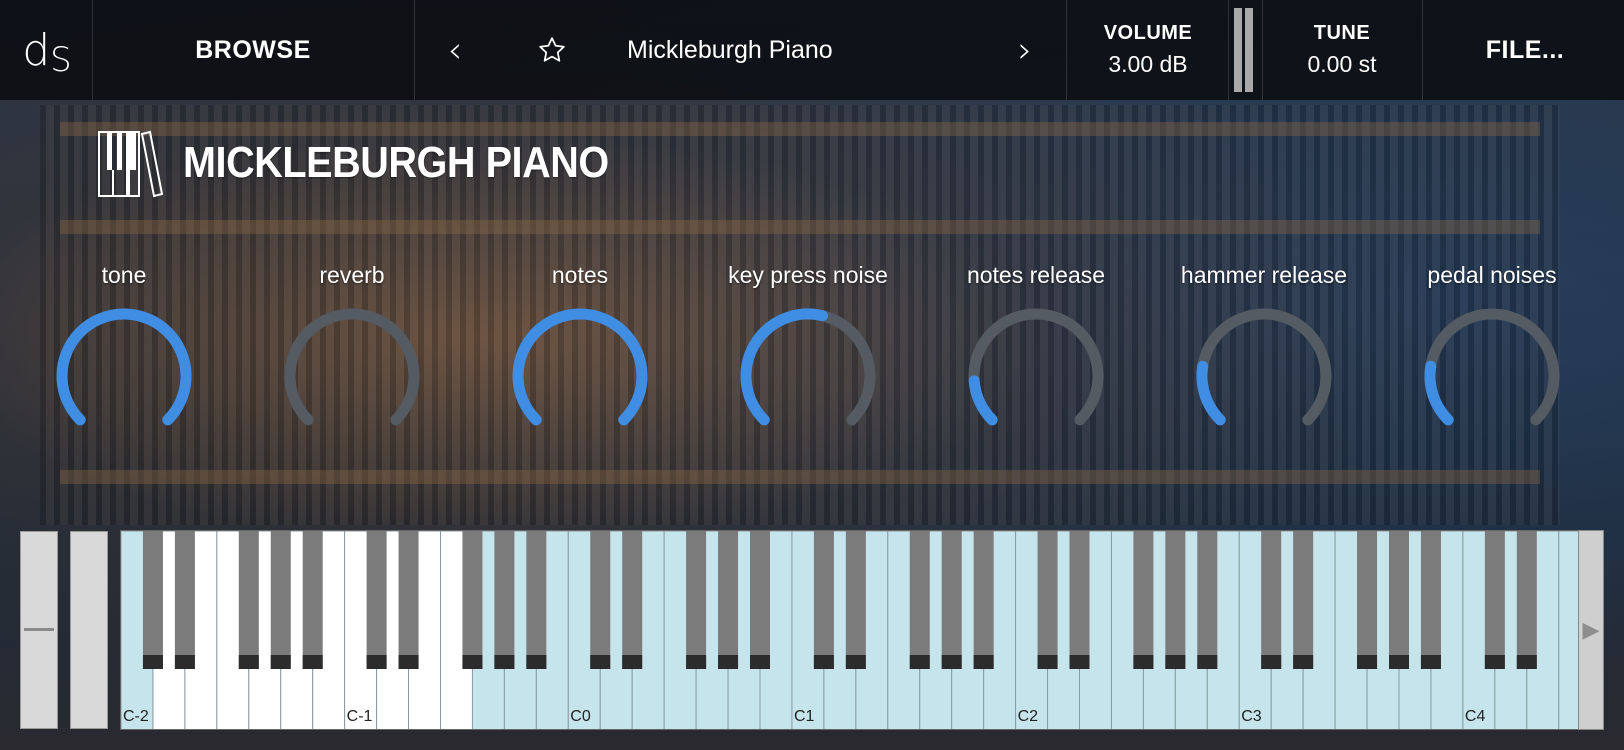  What do you see at coordinates (1025, 50) in the screenshot?
I see `chevron-right-icon: ›` at bounding box center [1025, 50].